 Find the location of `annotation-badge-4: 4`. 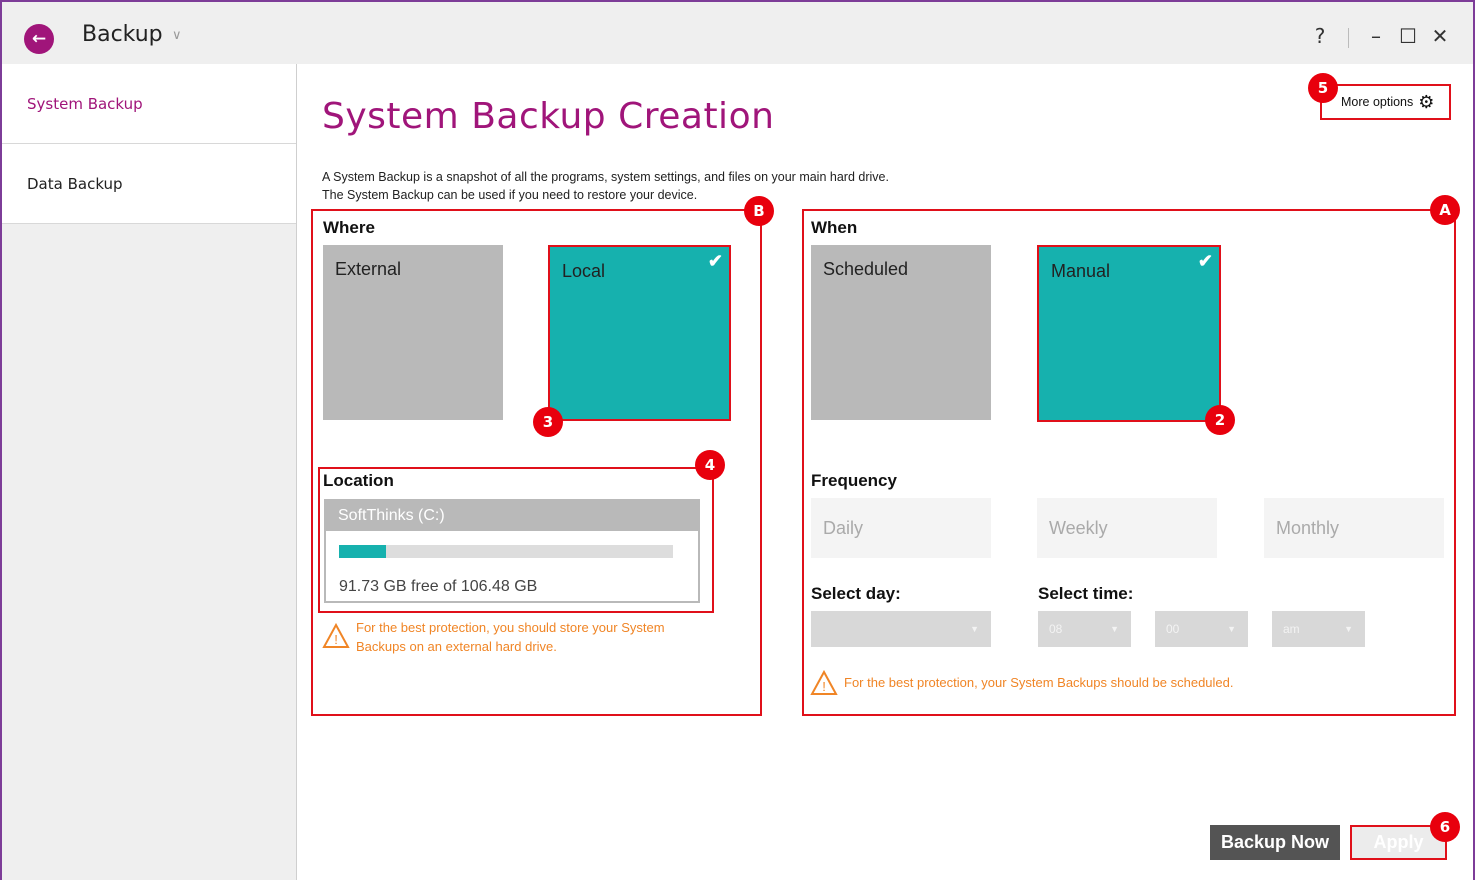

annotation-badge-4: 4 is located at coordinates (710, 465).